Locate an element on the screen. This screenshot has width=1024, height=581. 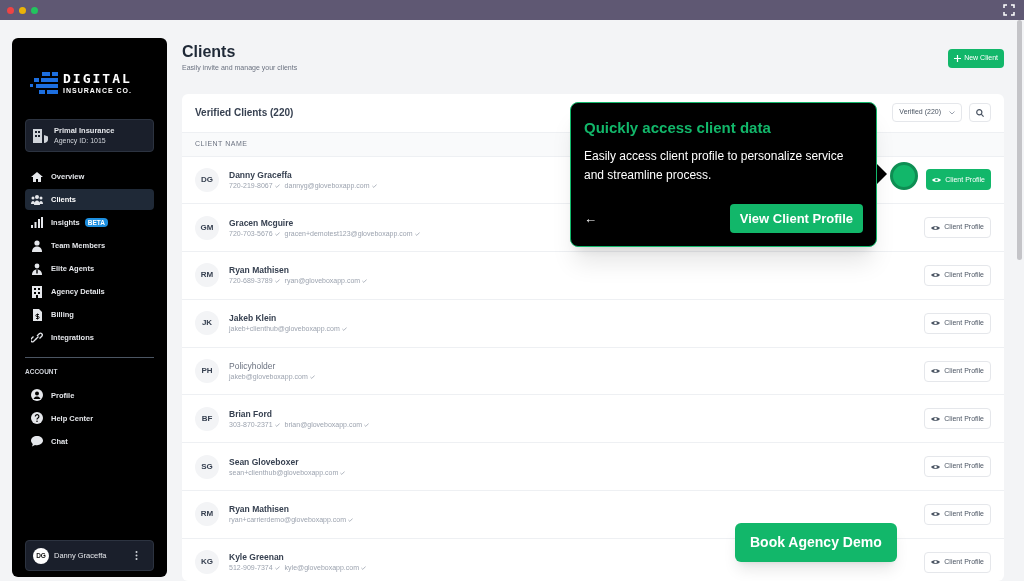
tooltip-title: Quickly access client data is located at coordinates (678, 128).